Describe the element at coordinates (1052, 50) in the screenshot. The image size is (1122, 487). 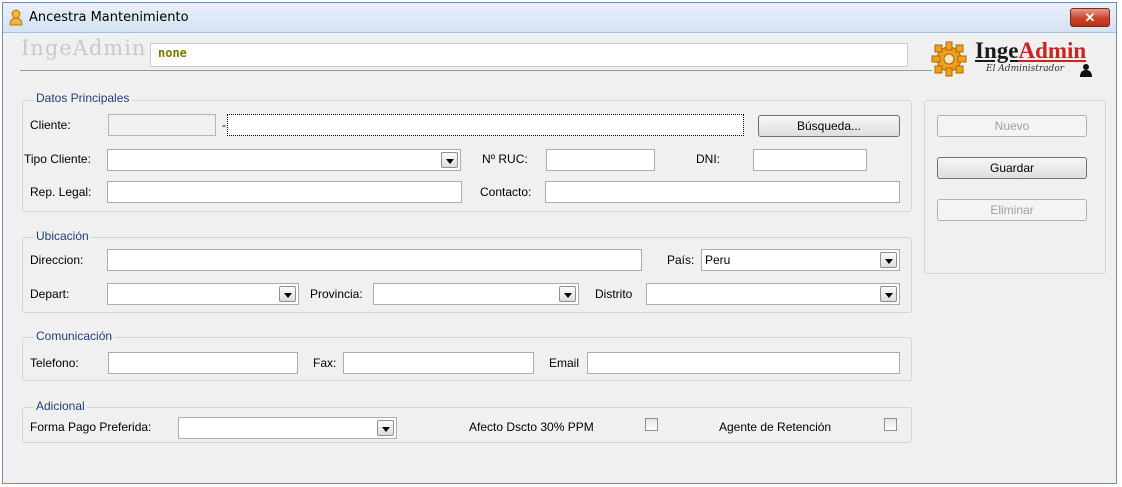
I see `logo-part2: Admin` at that location.